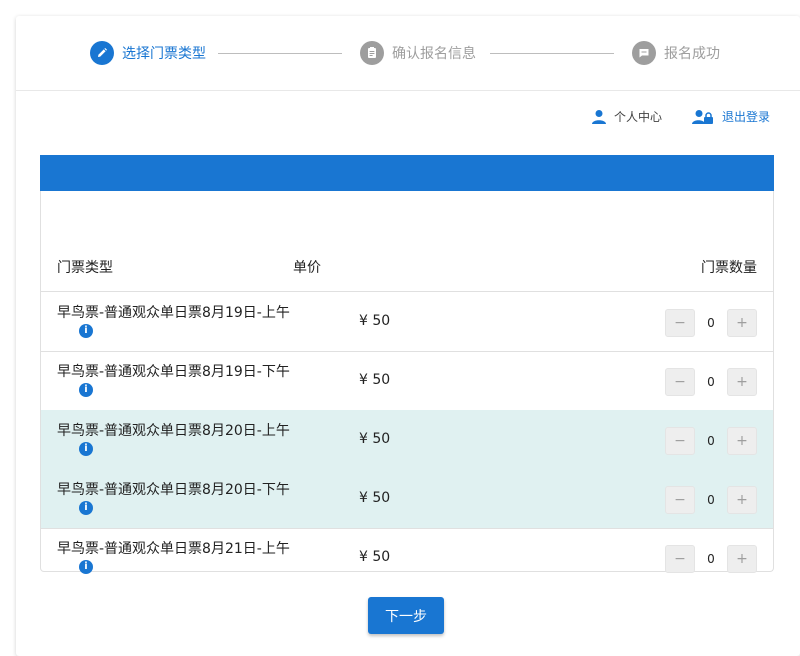  What do you see at coordinates (637, 117) in the screenshot?
I see `profile-label: 个人中心` at bounding box center [637, 117].